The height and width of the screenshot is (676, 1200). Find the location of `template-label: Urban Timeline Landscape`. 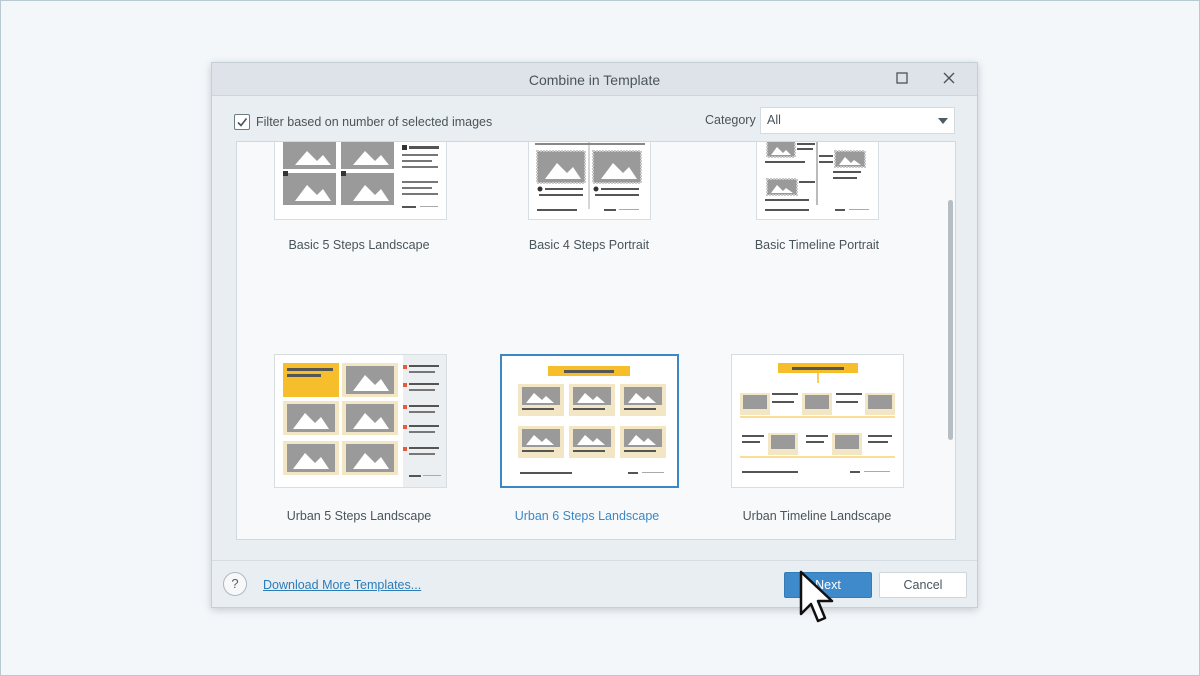

template-label: Urban Timeline Landscape is located at coordinates (817, 516).